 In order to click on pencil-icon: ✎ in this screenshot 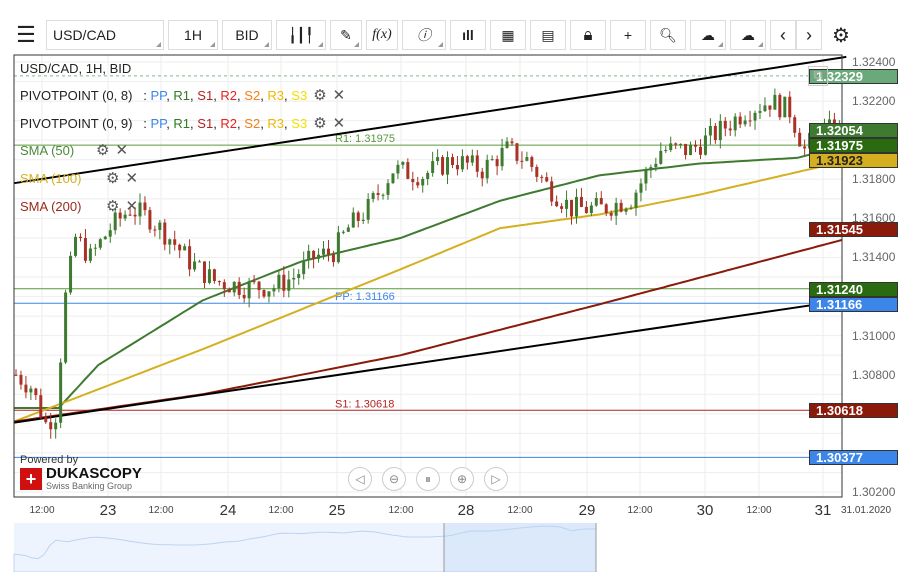, I will do `click(346, 35)`.